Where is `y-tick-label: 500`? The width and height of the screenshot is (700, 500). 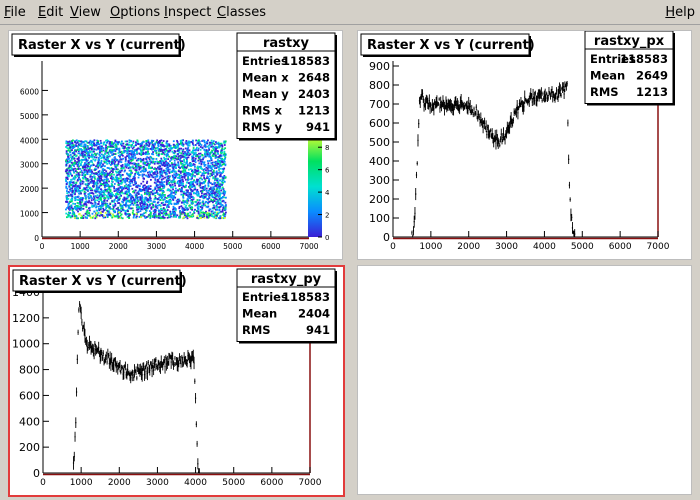 y-tick-label: 500 is located at coordinates (379, 142).